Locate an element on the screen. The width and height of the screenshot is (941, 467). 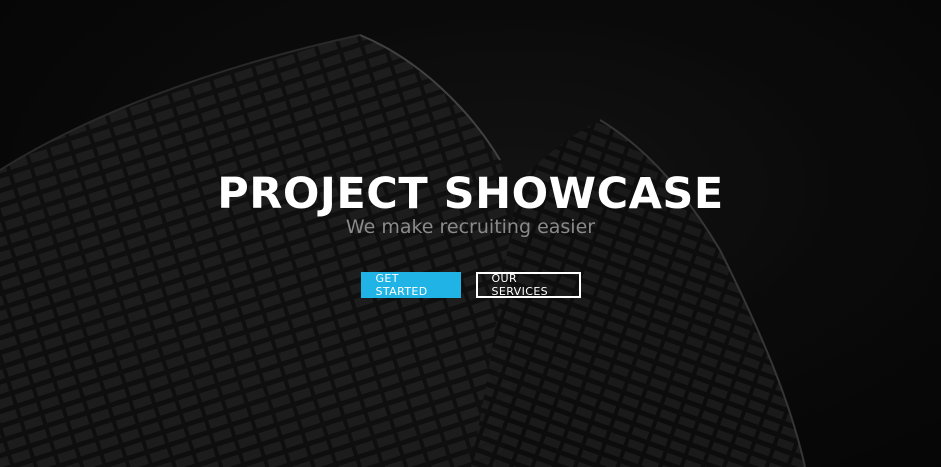
hero-title: PROJECT SHOWCASE is located at coordinates (470, 194).